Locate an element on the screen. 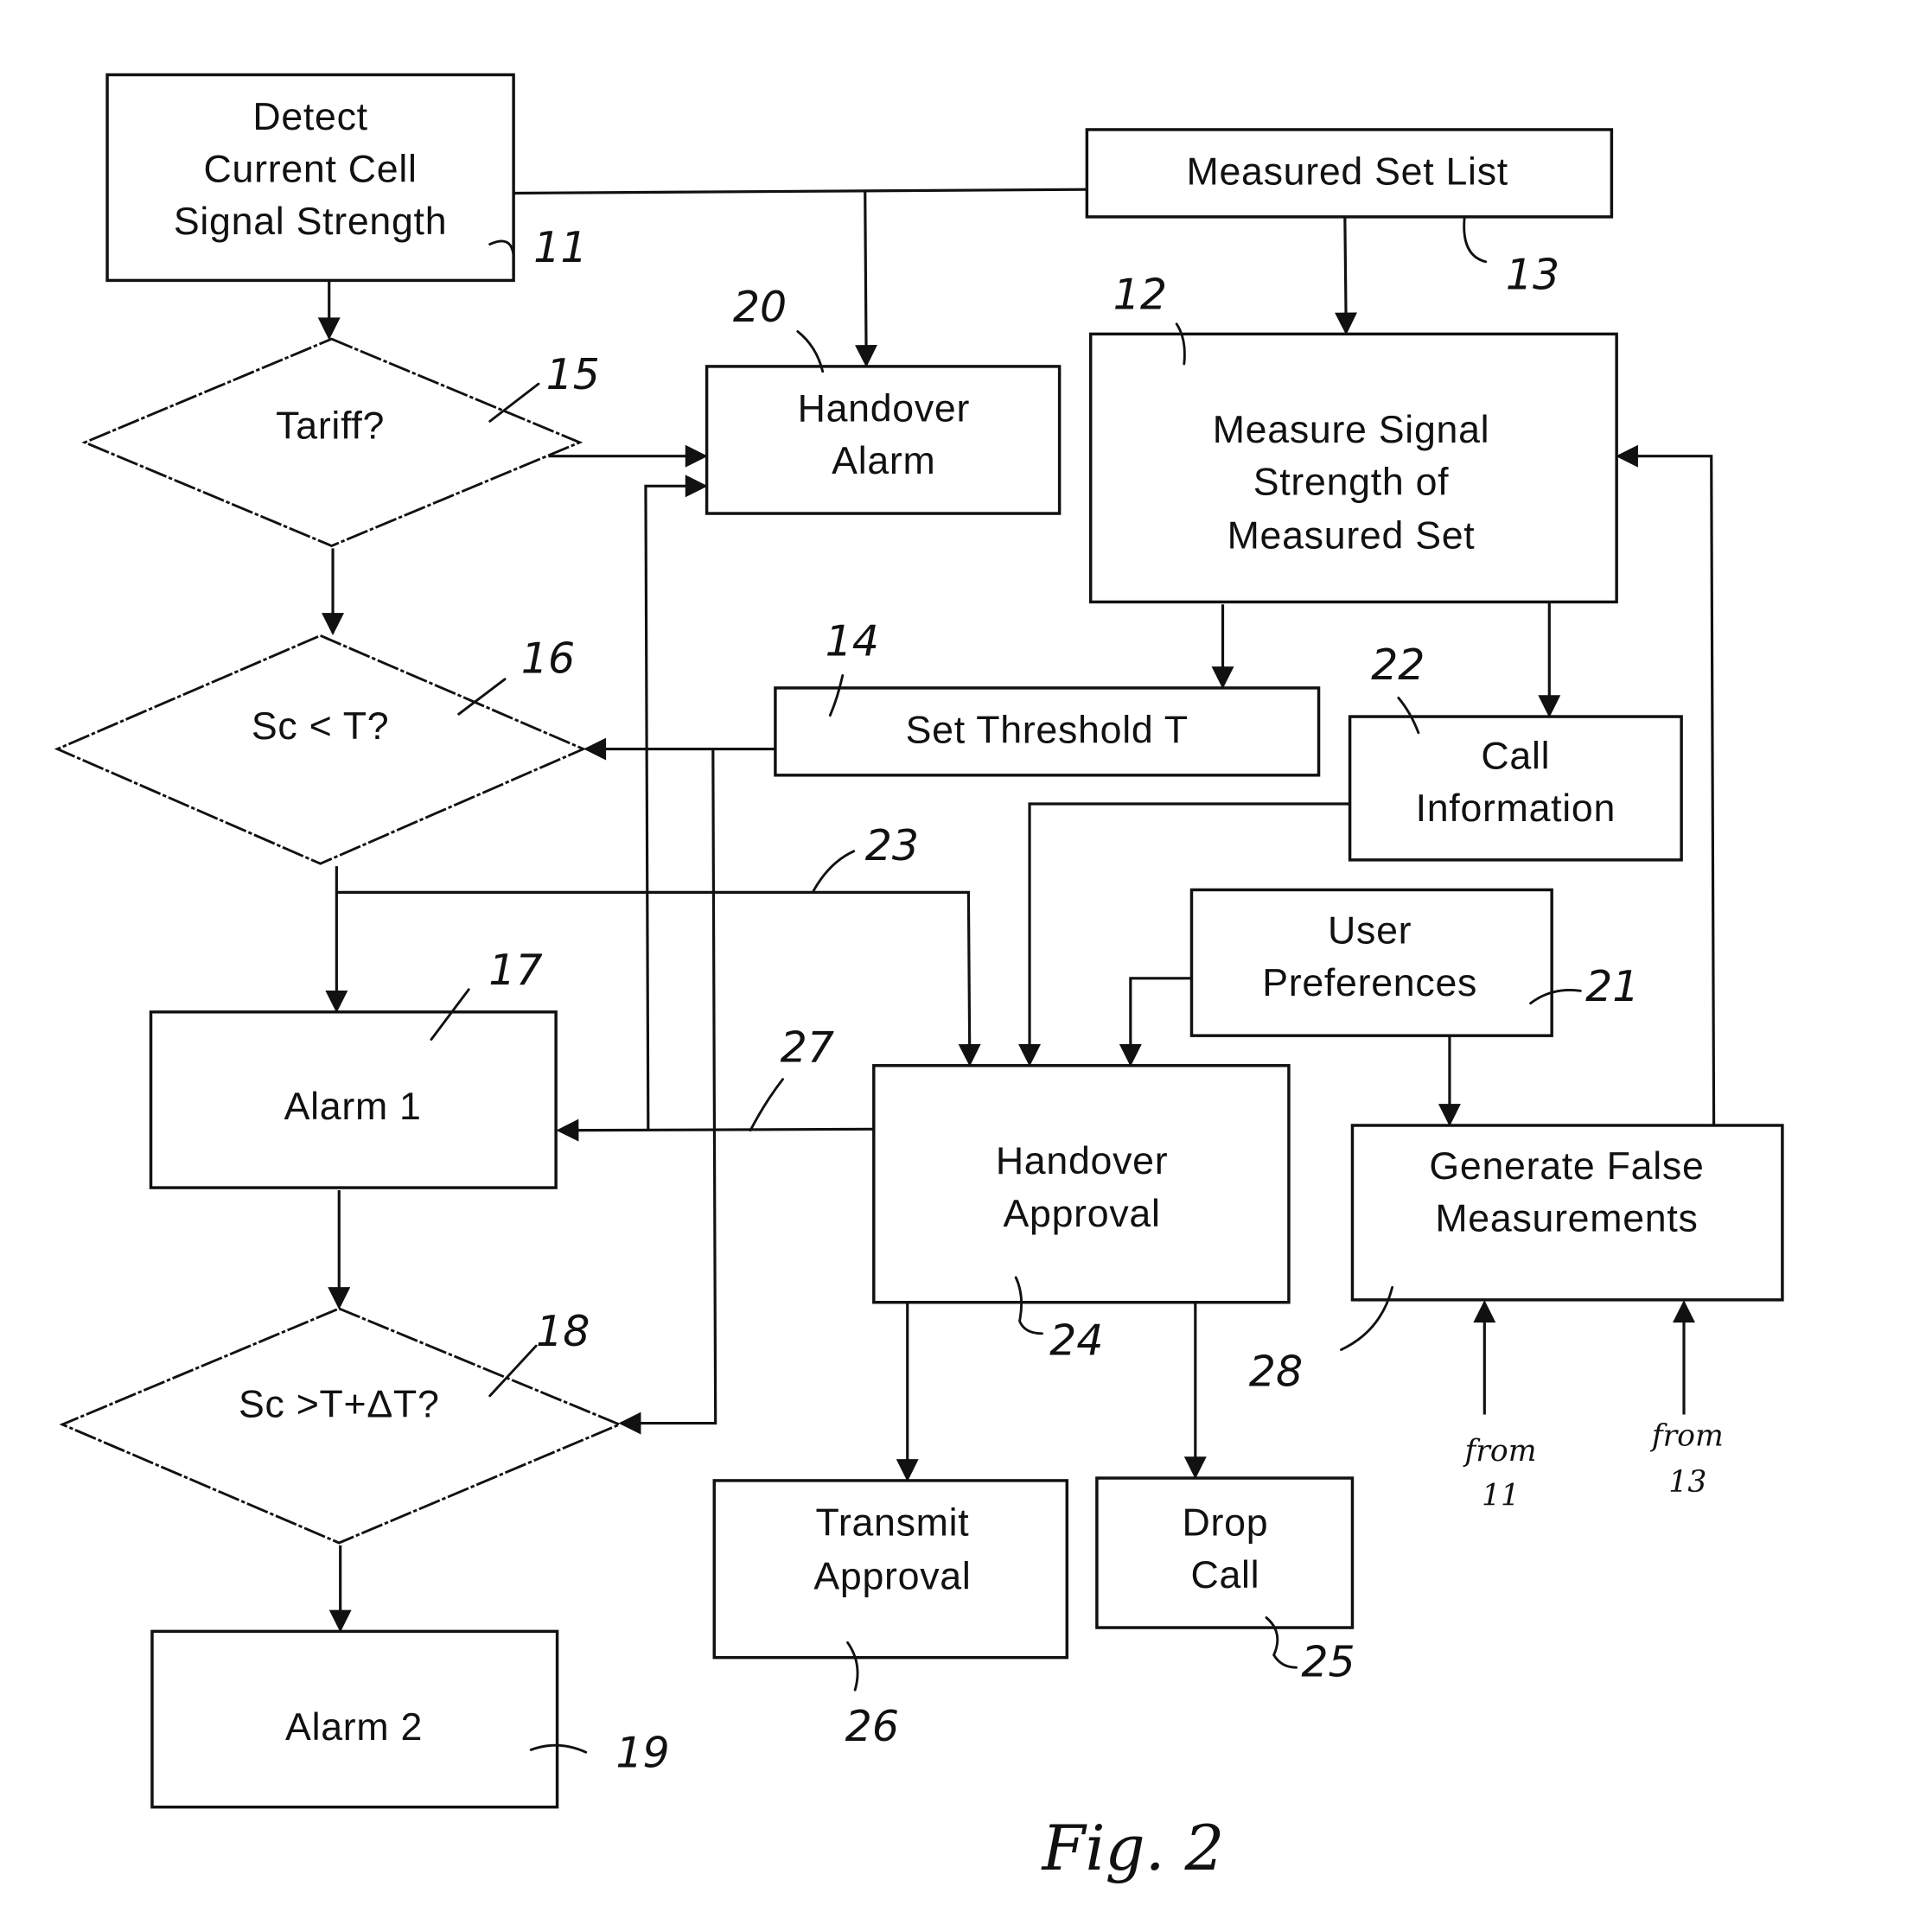 This screenshot has width=1932, height=1918. node-20-handover-alarm: Handover Alarm is located at coordinates (883, 440).